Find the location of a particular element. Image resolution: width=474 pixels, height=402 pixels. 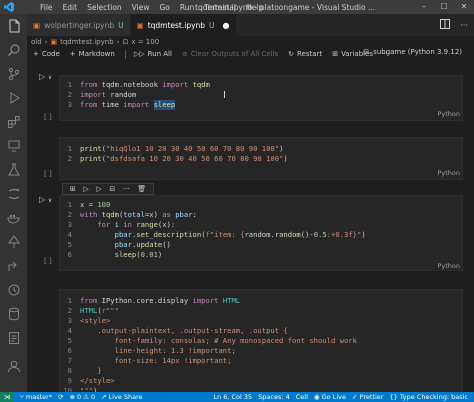

menu-selection: Selection is located at coordinates (104, 7).